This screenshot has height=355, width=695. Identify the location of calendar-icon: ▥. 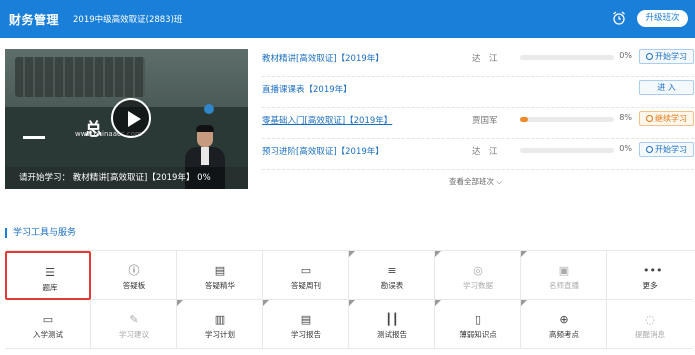
(220, 319).